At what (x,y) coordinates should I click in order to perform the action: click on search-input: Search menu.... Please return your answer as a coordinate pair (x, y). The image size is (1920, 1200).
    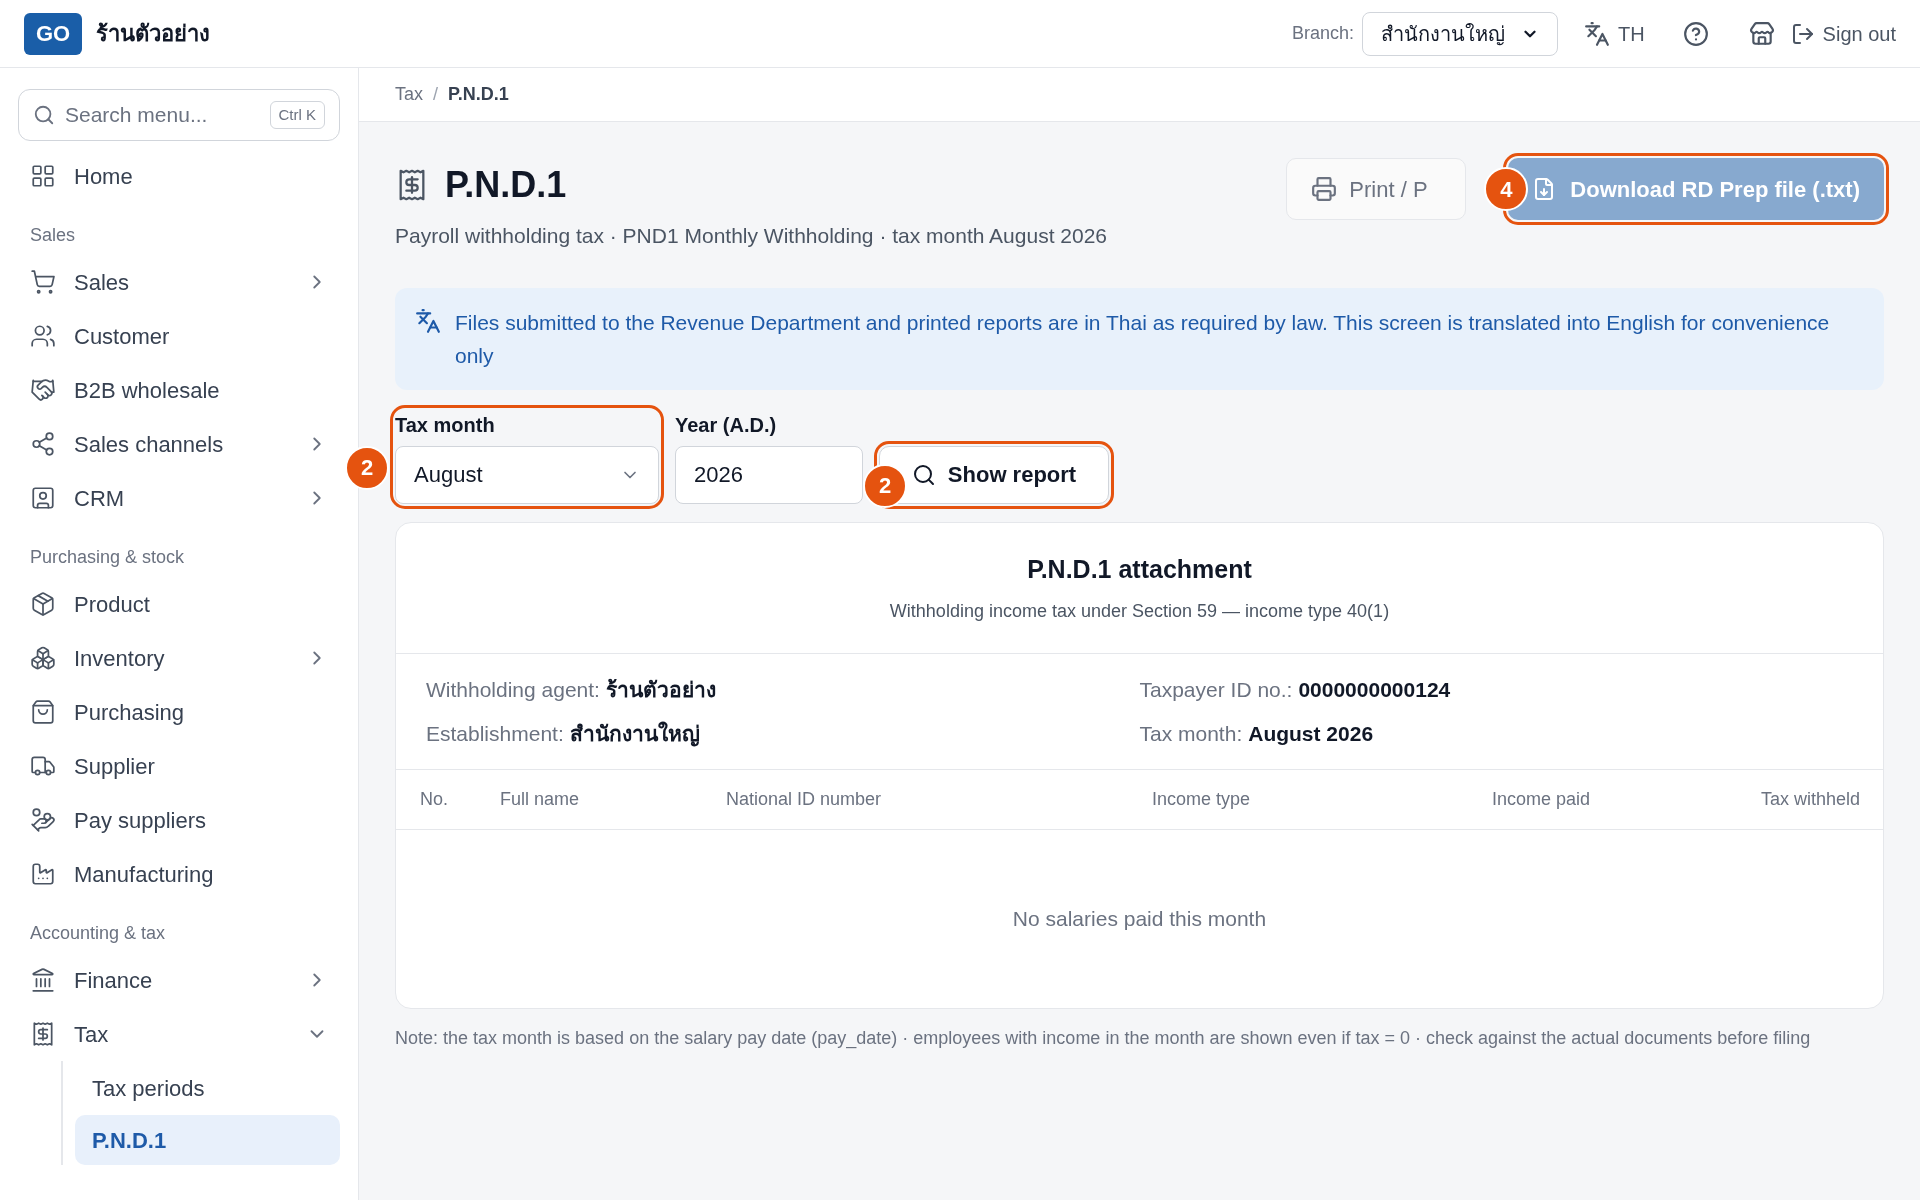
    Looking at the image, I should click on (162, 115).